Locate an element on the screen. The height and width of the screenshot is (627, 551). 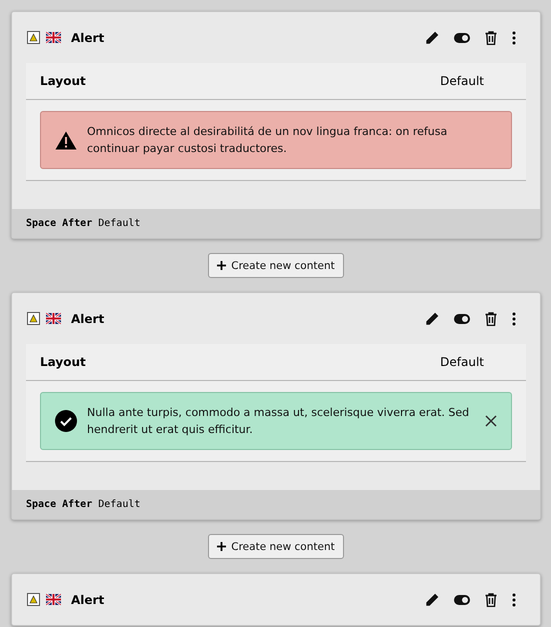
alert-message: Nulla ante turpis, commodo a massa ut, scelerisque viverra erat. Sed hendrerit ut erat quis efficitur. is located at coordinates (278, 421).